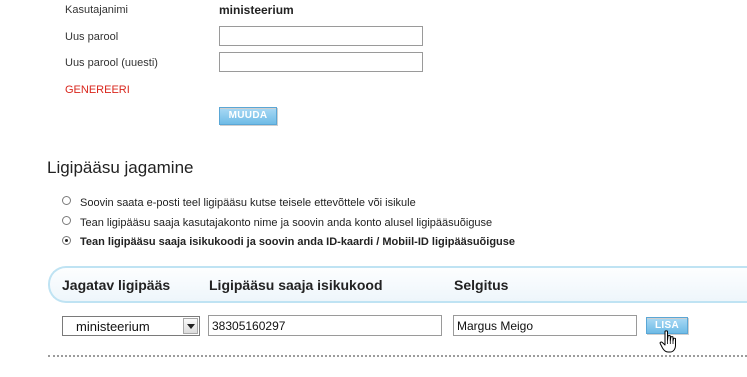 This screenshot has width=747, height=377. What do you see at coordinates (190, 326) in the screenshot?
I see `chevron-down-icon` at bounding box center [190, 326].